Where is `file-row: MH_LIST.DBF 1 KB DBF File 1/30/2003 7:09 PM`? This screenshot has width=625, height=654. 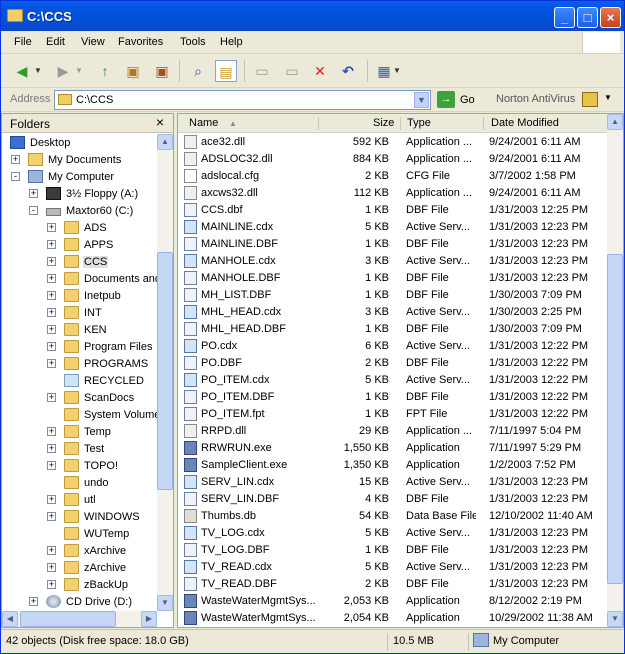 file-row: MH_LIST.DBF 1 KB DBF File 1/30/2003 7:09 PM is located at coordinates (392, 295).